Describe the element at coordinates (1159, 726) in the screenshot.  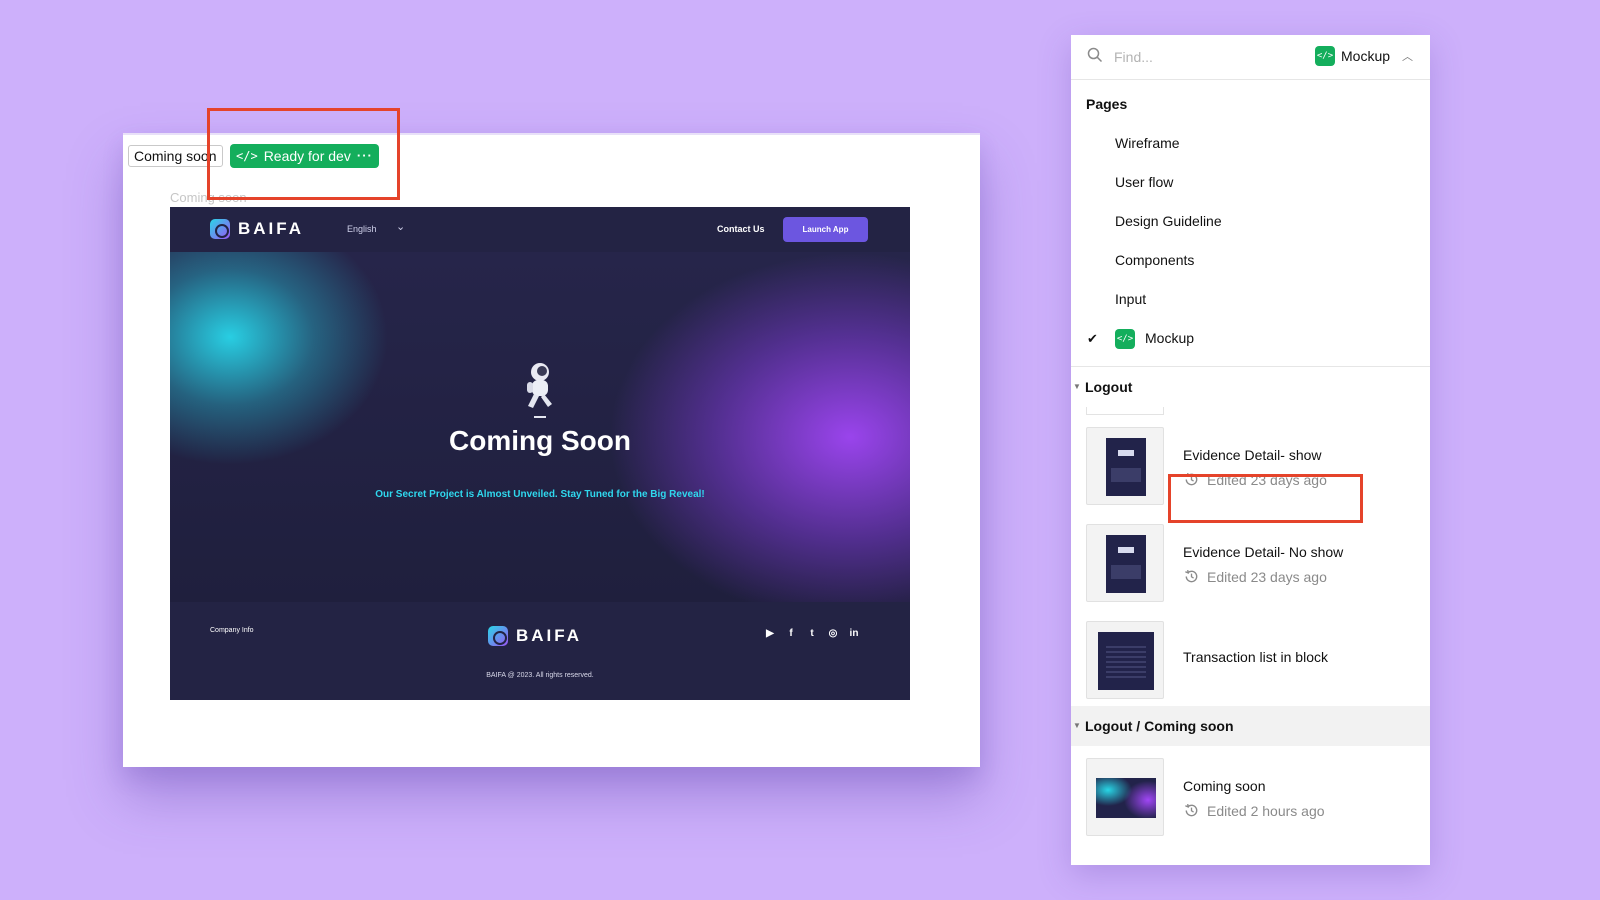
I see `section-title: Logout / Coming soon` at that location.